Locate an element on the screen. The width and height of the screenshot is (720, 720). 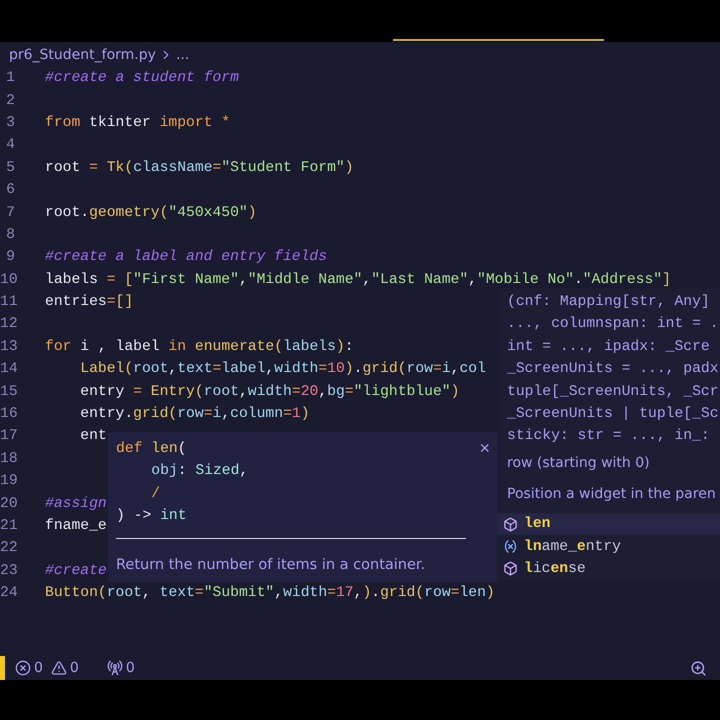
code-line: #create a student form is located at coordinates (142, 78).